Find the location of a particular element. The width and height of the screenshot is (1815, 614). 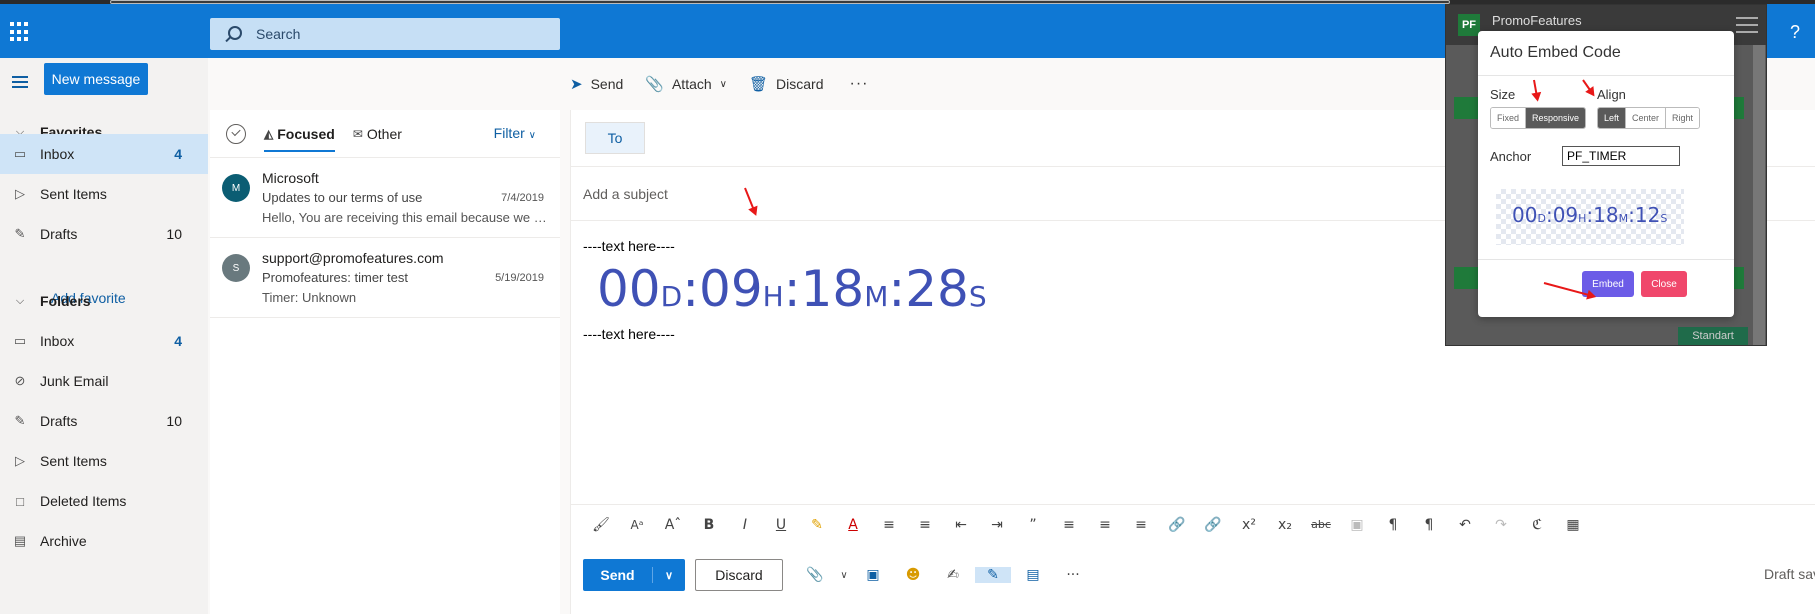

draft-saved-status: Draft sav is located at coordinates (1789, 574).